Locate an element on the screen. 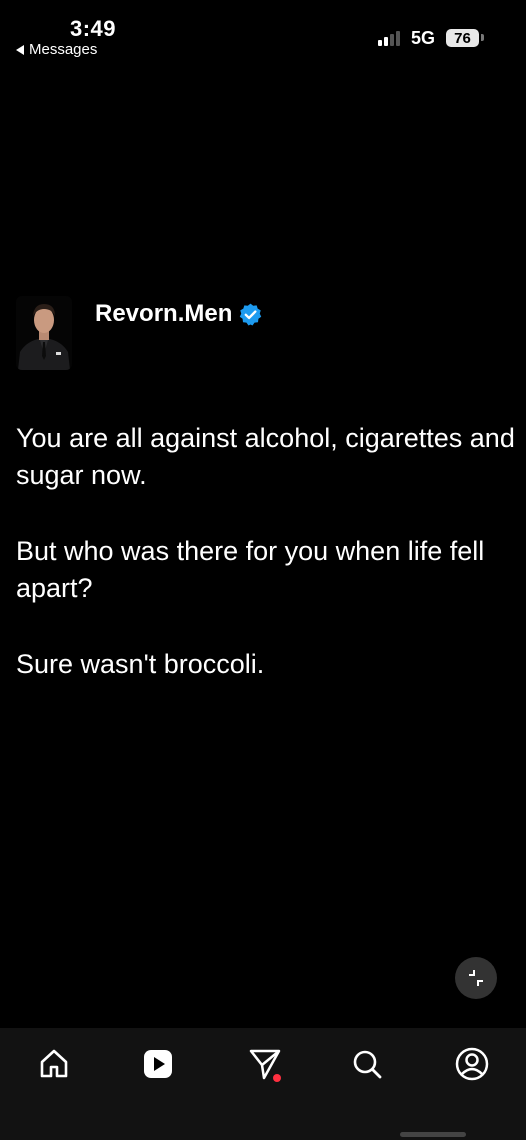  back-to-app-link: Messages is located at coordinates (56, 49).